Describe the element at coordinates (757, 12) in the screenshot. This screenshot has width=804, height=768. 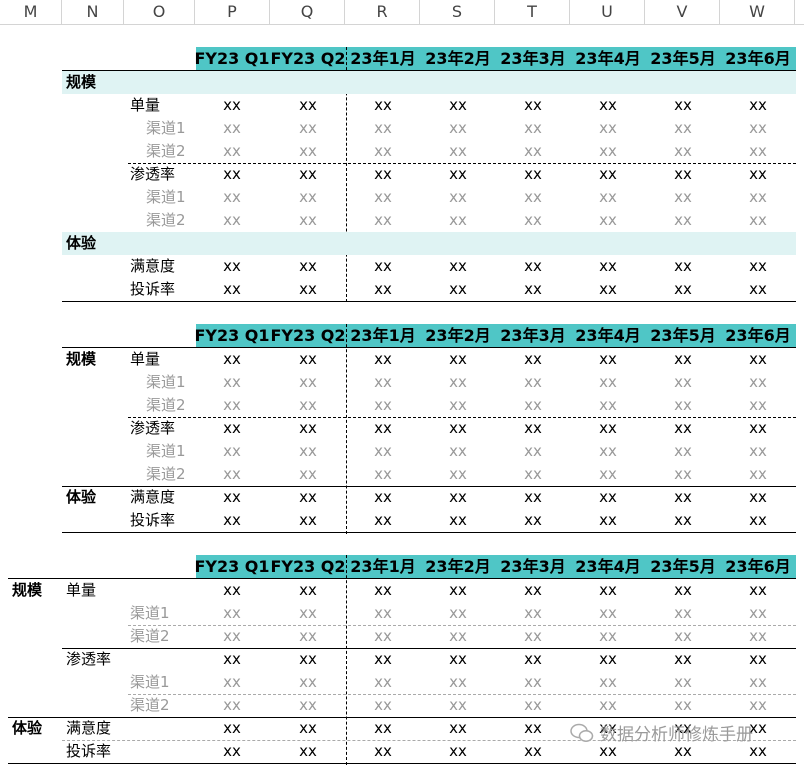
I see `column-letter-w: W` at that location.